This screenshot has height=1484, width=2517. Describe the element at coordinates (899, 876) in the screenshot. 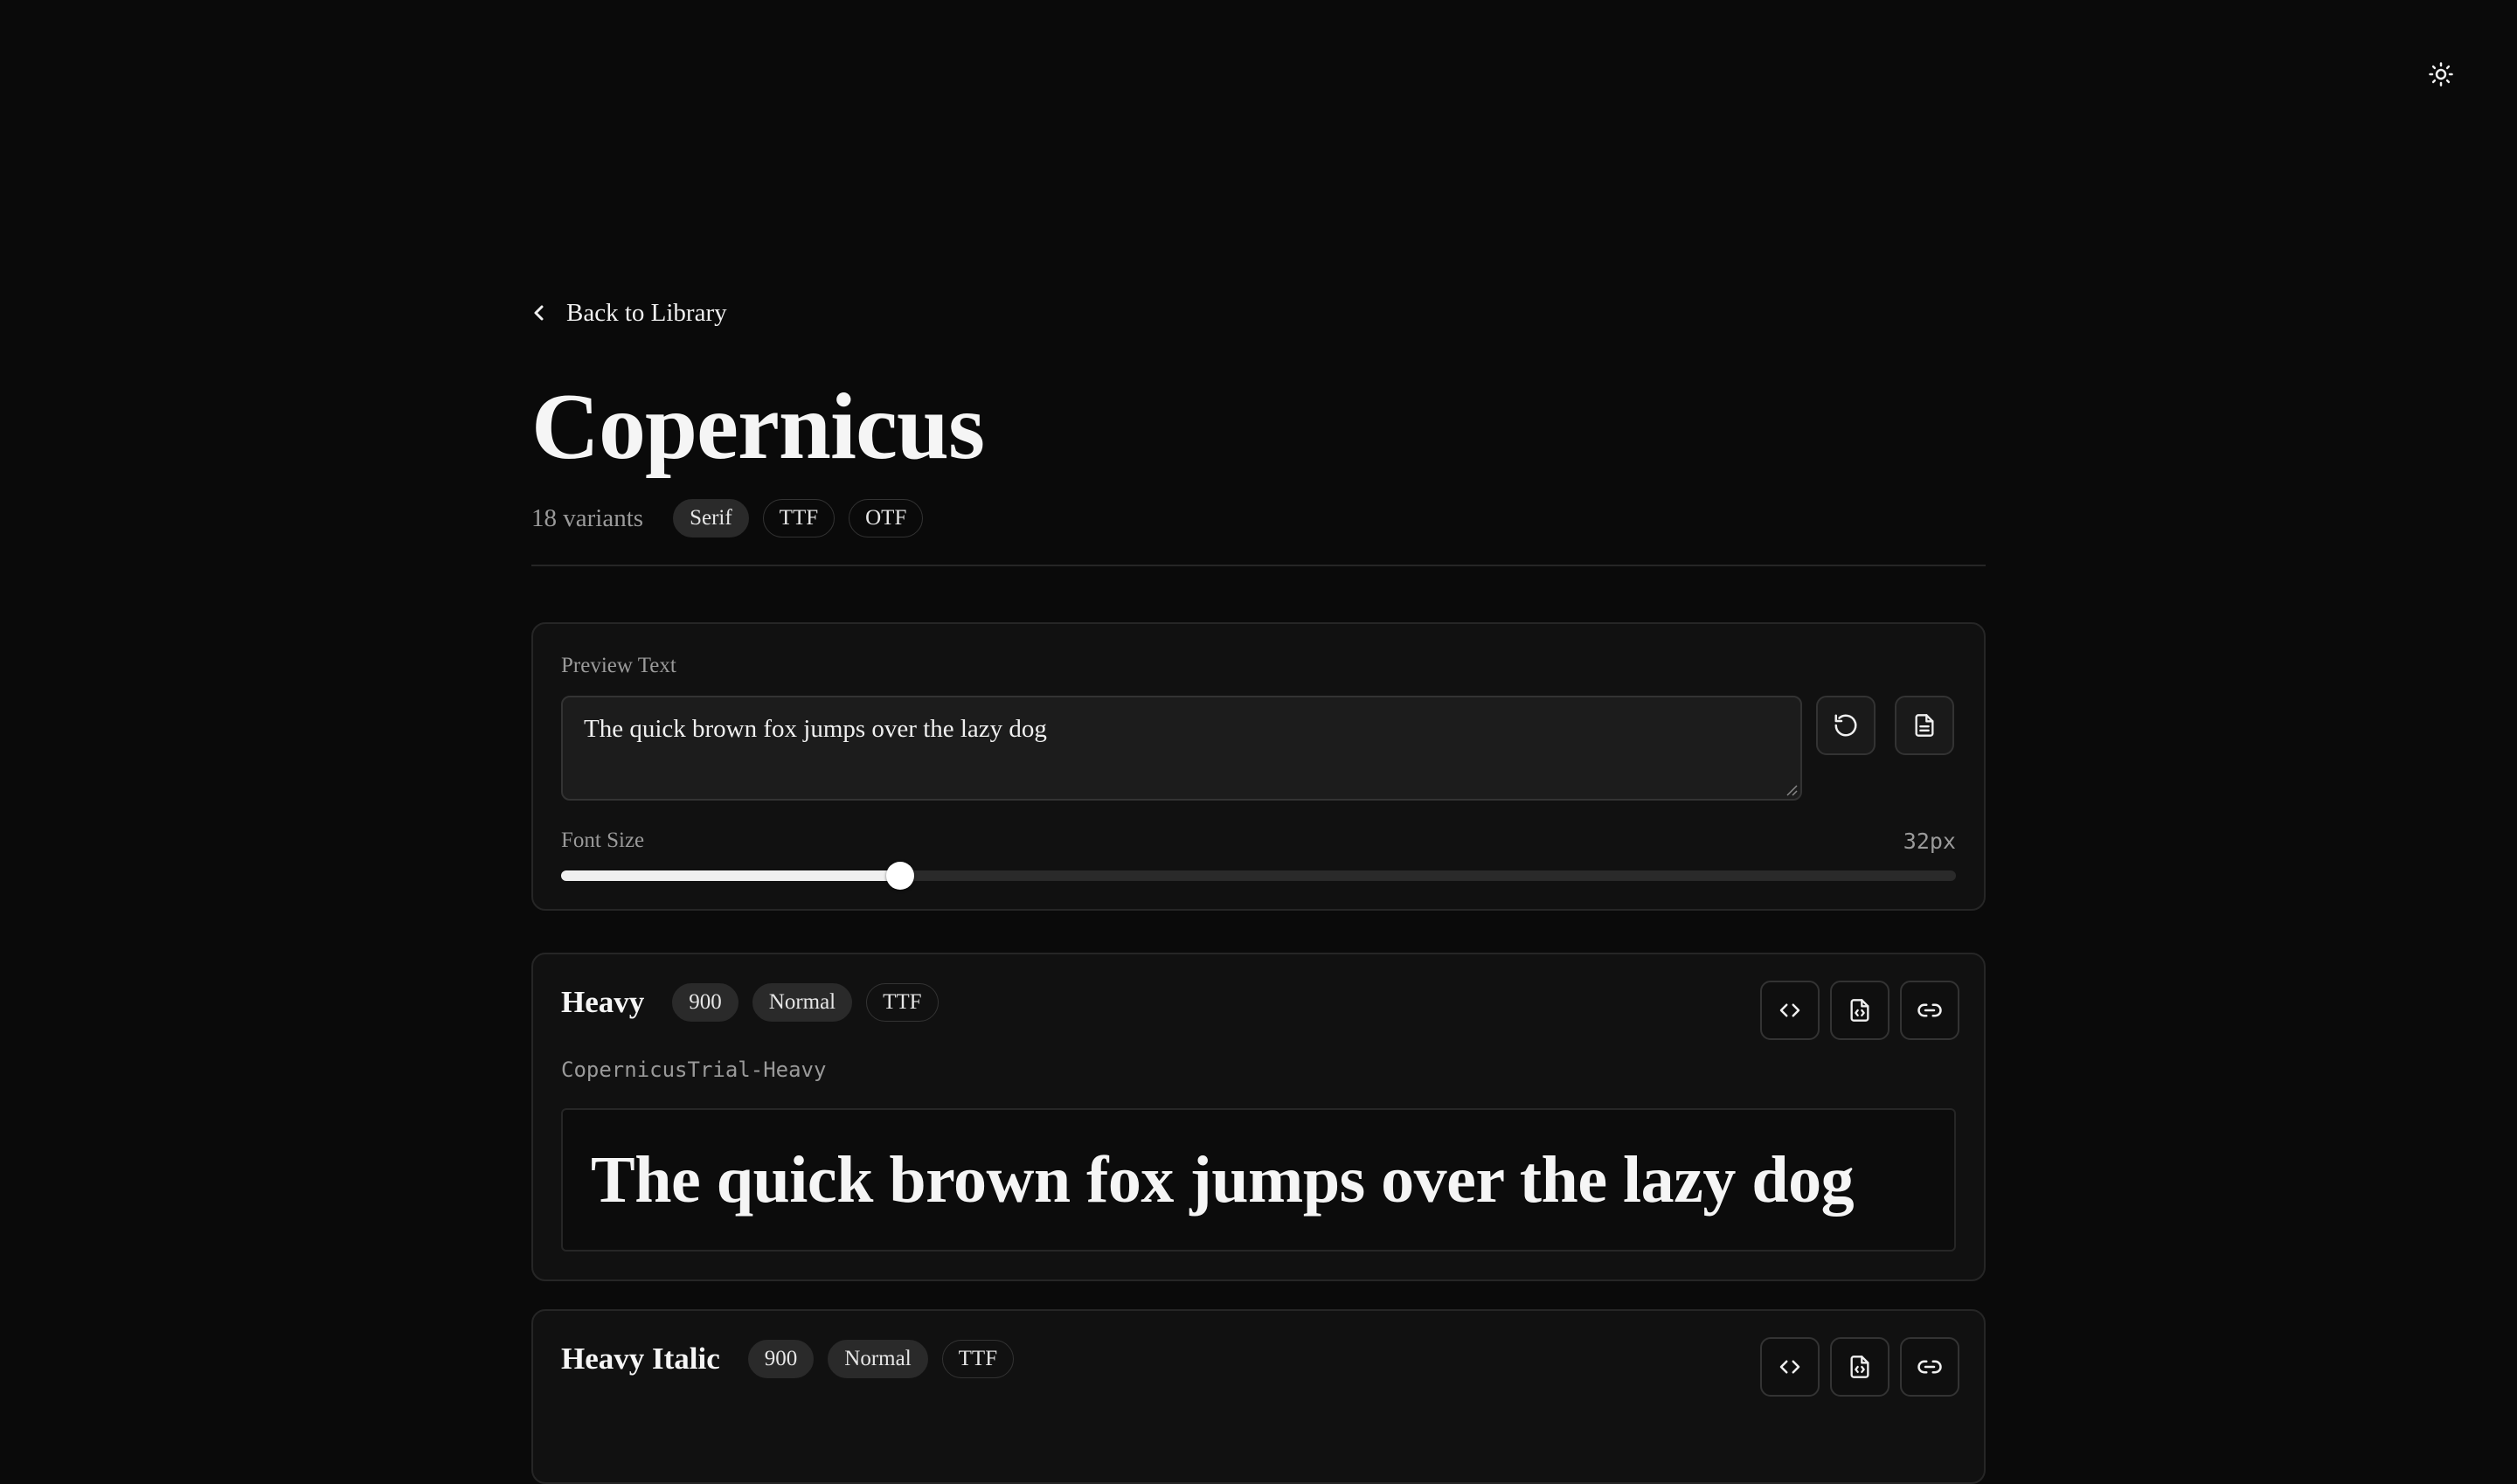

I see `slider-thumb` at that location.